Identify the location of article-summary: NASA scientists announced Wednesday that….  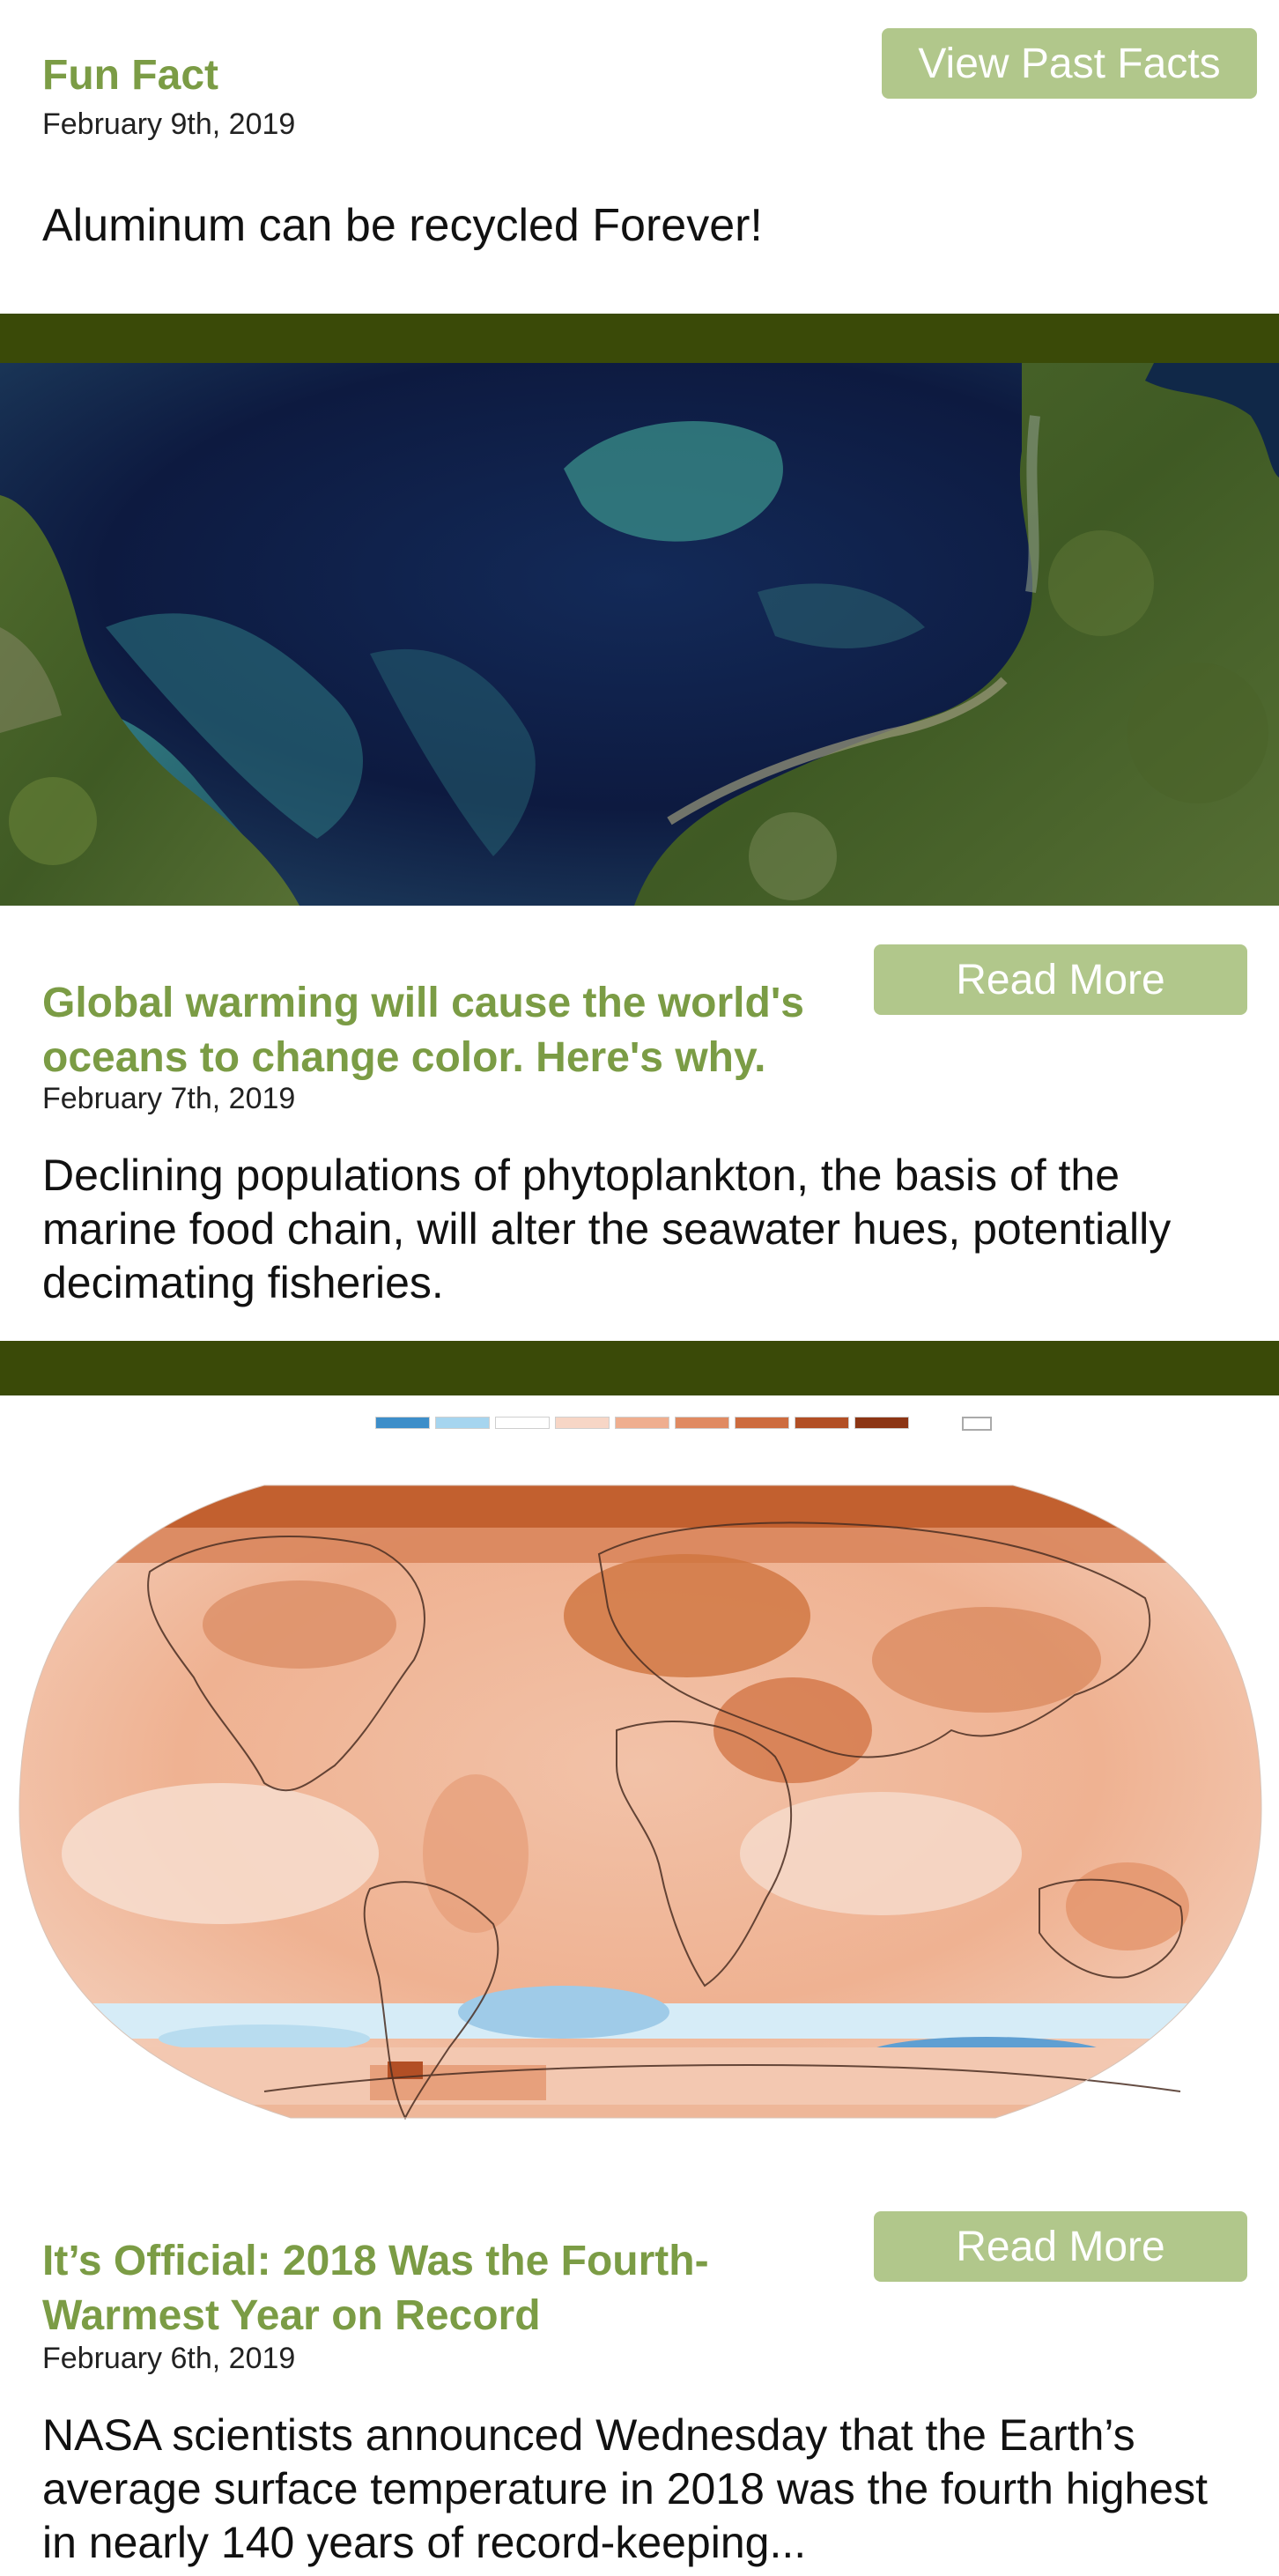
(626, 2488).